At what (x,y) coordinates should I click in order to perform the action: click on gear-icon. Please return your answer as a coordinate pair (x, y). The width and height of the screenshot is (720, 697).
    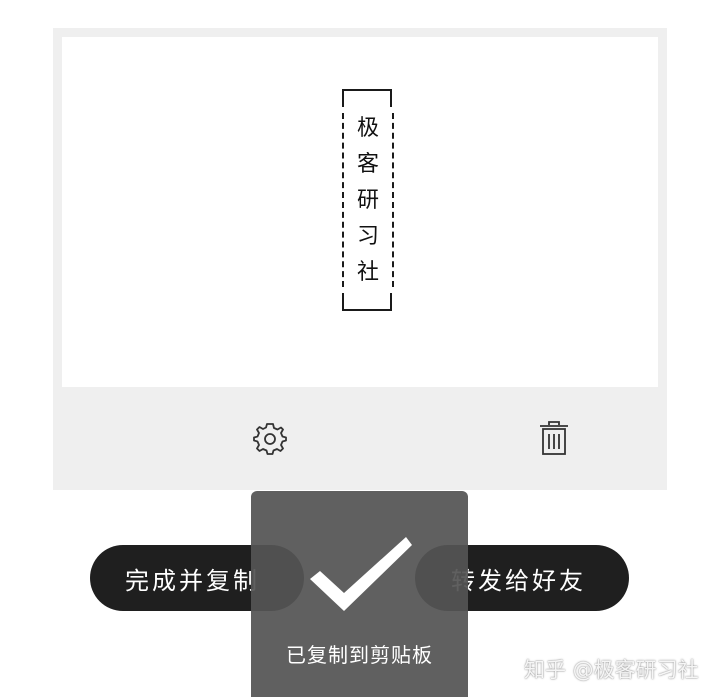
    Looking at the image, I should click on (270, 439).